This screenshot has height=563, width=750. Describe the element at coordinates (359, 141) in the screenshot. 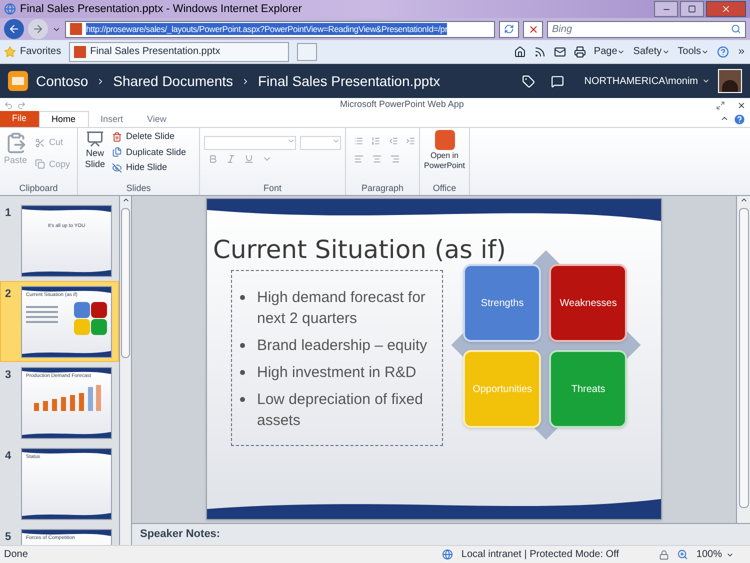

I see `bullets-icon` at that location.